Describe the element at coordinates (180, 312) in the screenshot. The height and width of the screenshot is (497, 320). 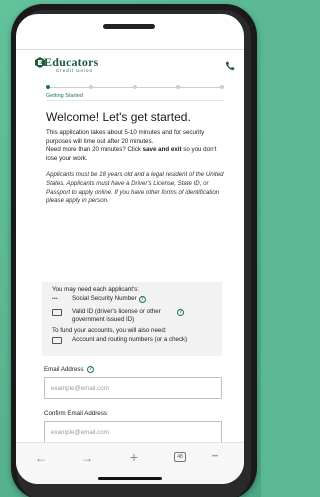
I see `id-help-icon: ?` at that location.